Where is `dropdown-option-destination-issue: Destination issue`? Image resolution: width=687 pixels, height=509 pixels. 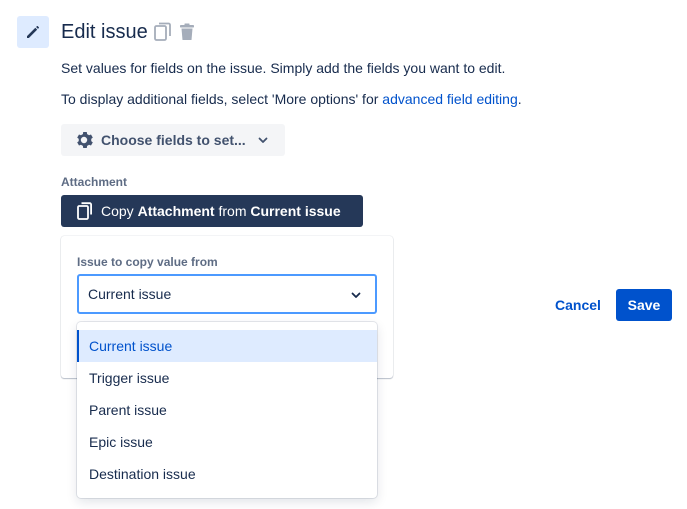 dropdown-option-destination-issue: Destination issue is located at coordinates (227, 474).